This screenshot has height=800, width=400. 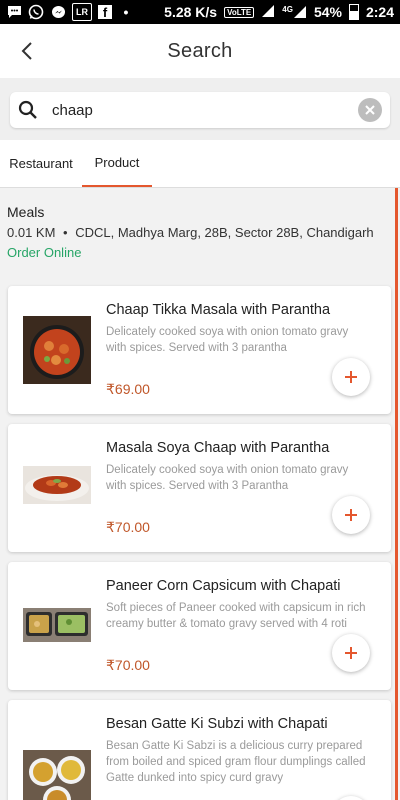 I want to click on messages-icon, so click(x=14, y=12).